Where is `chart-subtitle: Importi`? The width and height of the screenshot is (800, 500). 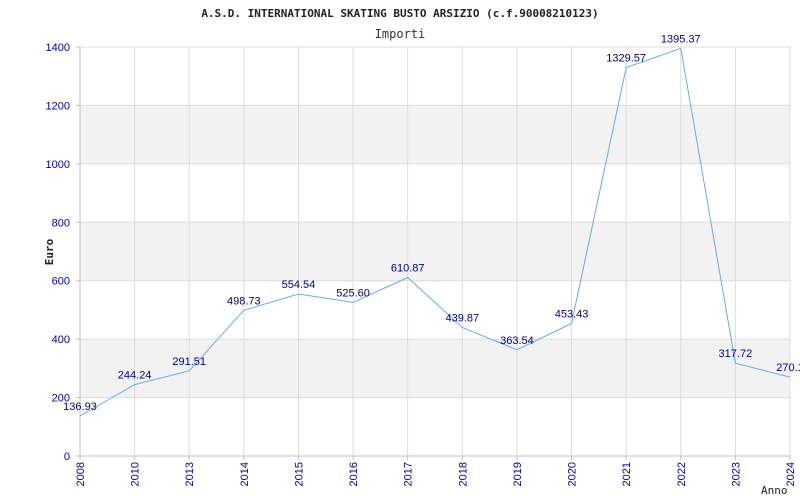 chart-subtitle: Importi is located at coordinates (400, 34).